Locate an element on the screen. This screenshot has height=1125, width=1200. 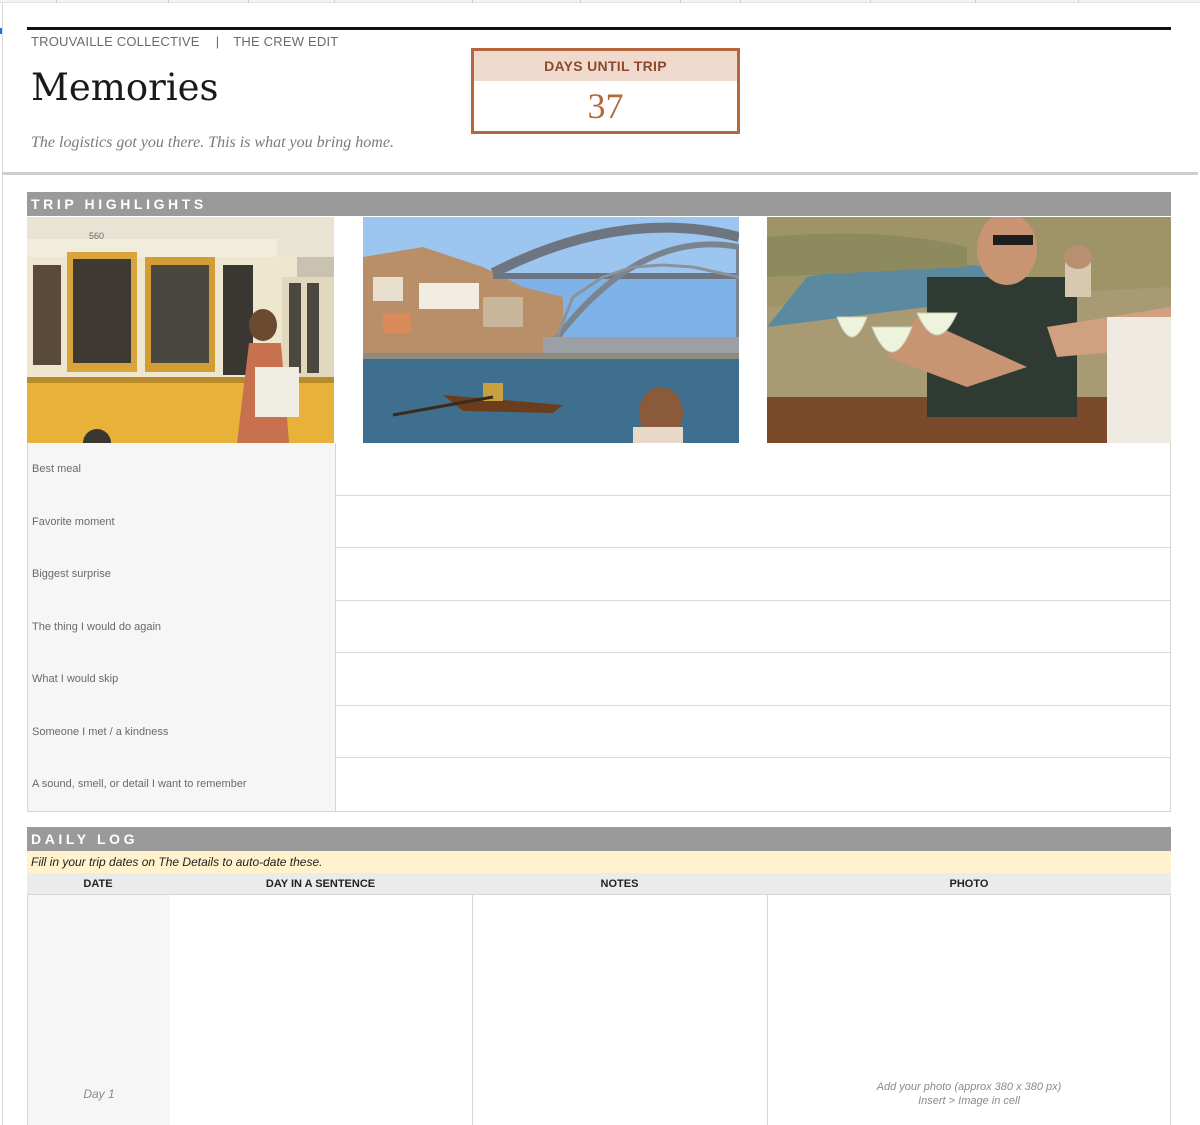
countdown-value: 37 is located at coordinates (605, 106).